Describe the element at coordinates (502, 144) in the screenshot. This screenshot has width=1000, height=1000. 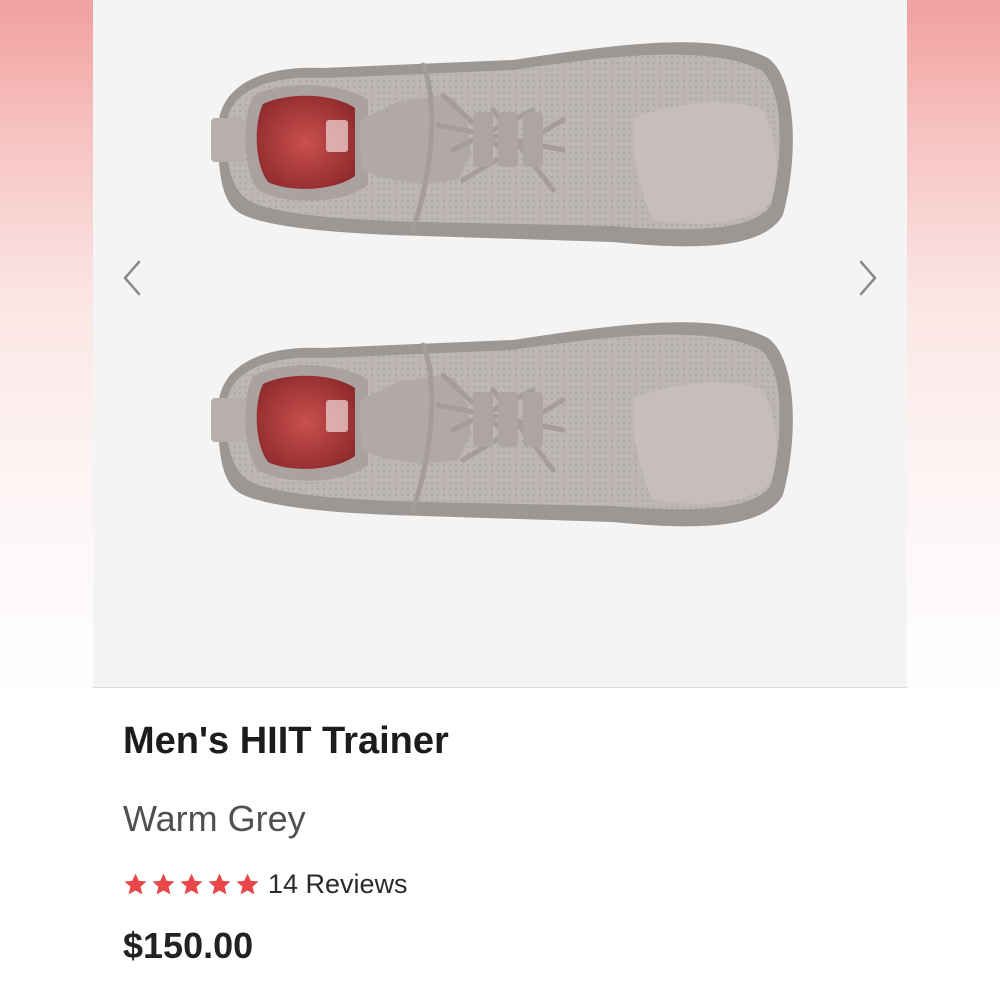
I see `shoe-top-view` at that location.